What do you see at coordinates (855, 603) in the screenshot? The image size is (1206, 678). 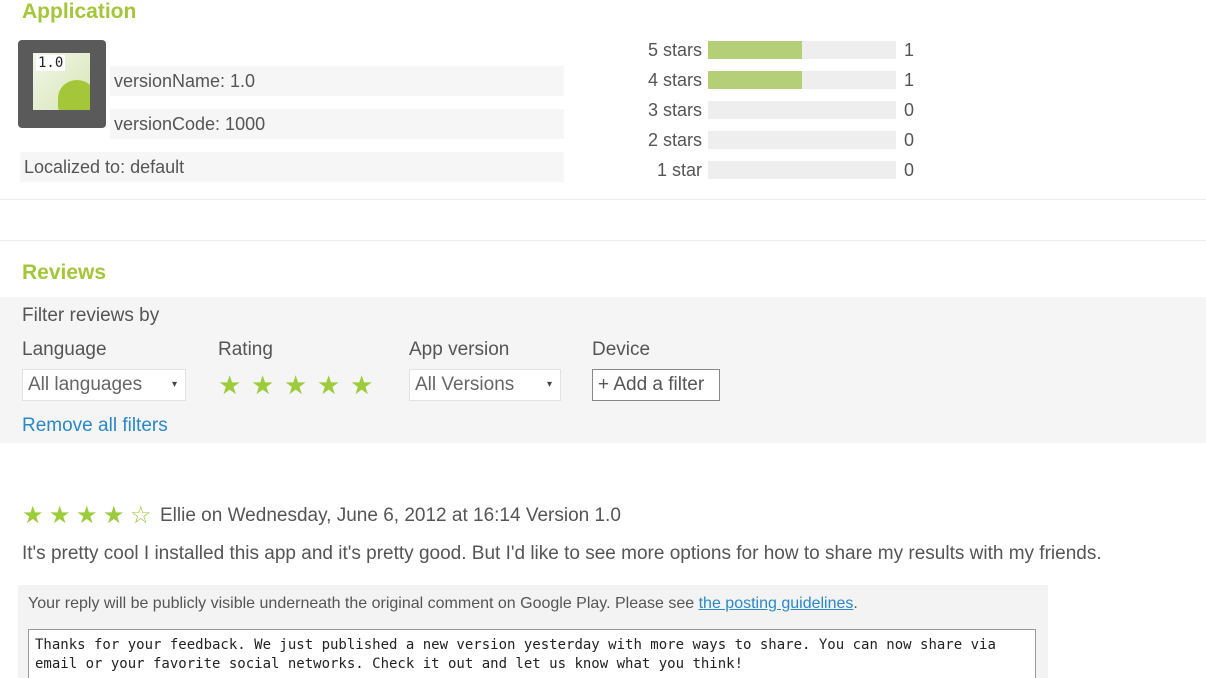 I see `reply-note-end: .` at bounding box center [855, 603].